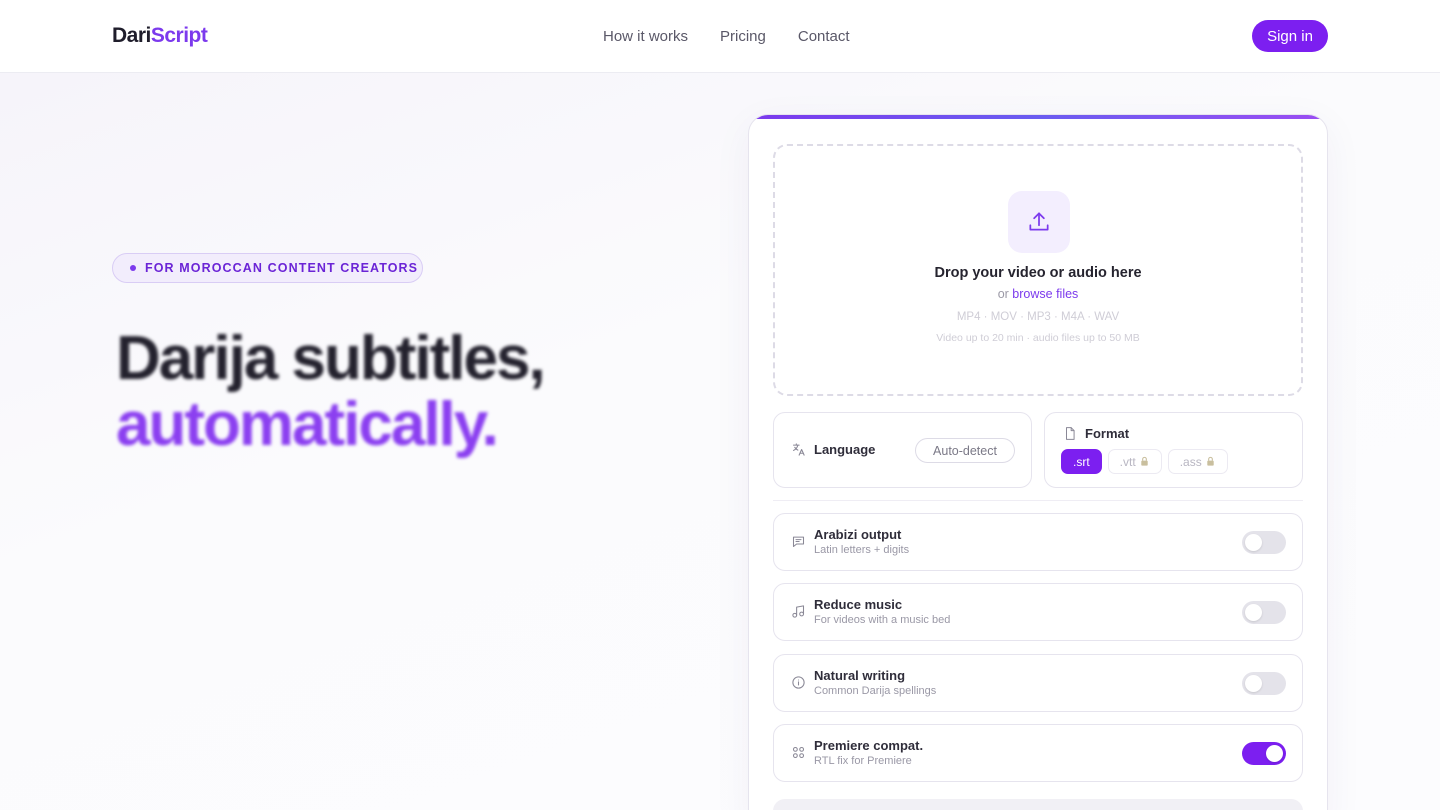 The image size is (1440, 810). I want to click on format-chip-vtt-label: .vtt, so click(1127, 461).